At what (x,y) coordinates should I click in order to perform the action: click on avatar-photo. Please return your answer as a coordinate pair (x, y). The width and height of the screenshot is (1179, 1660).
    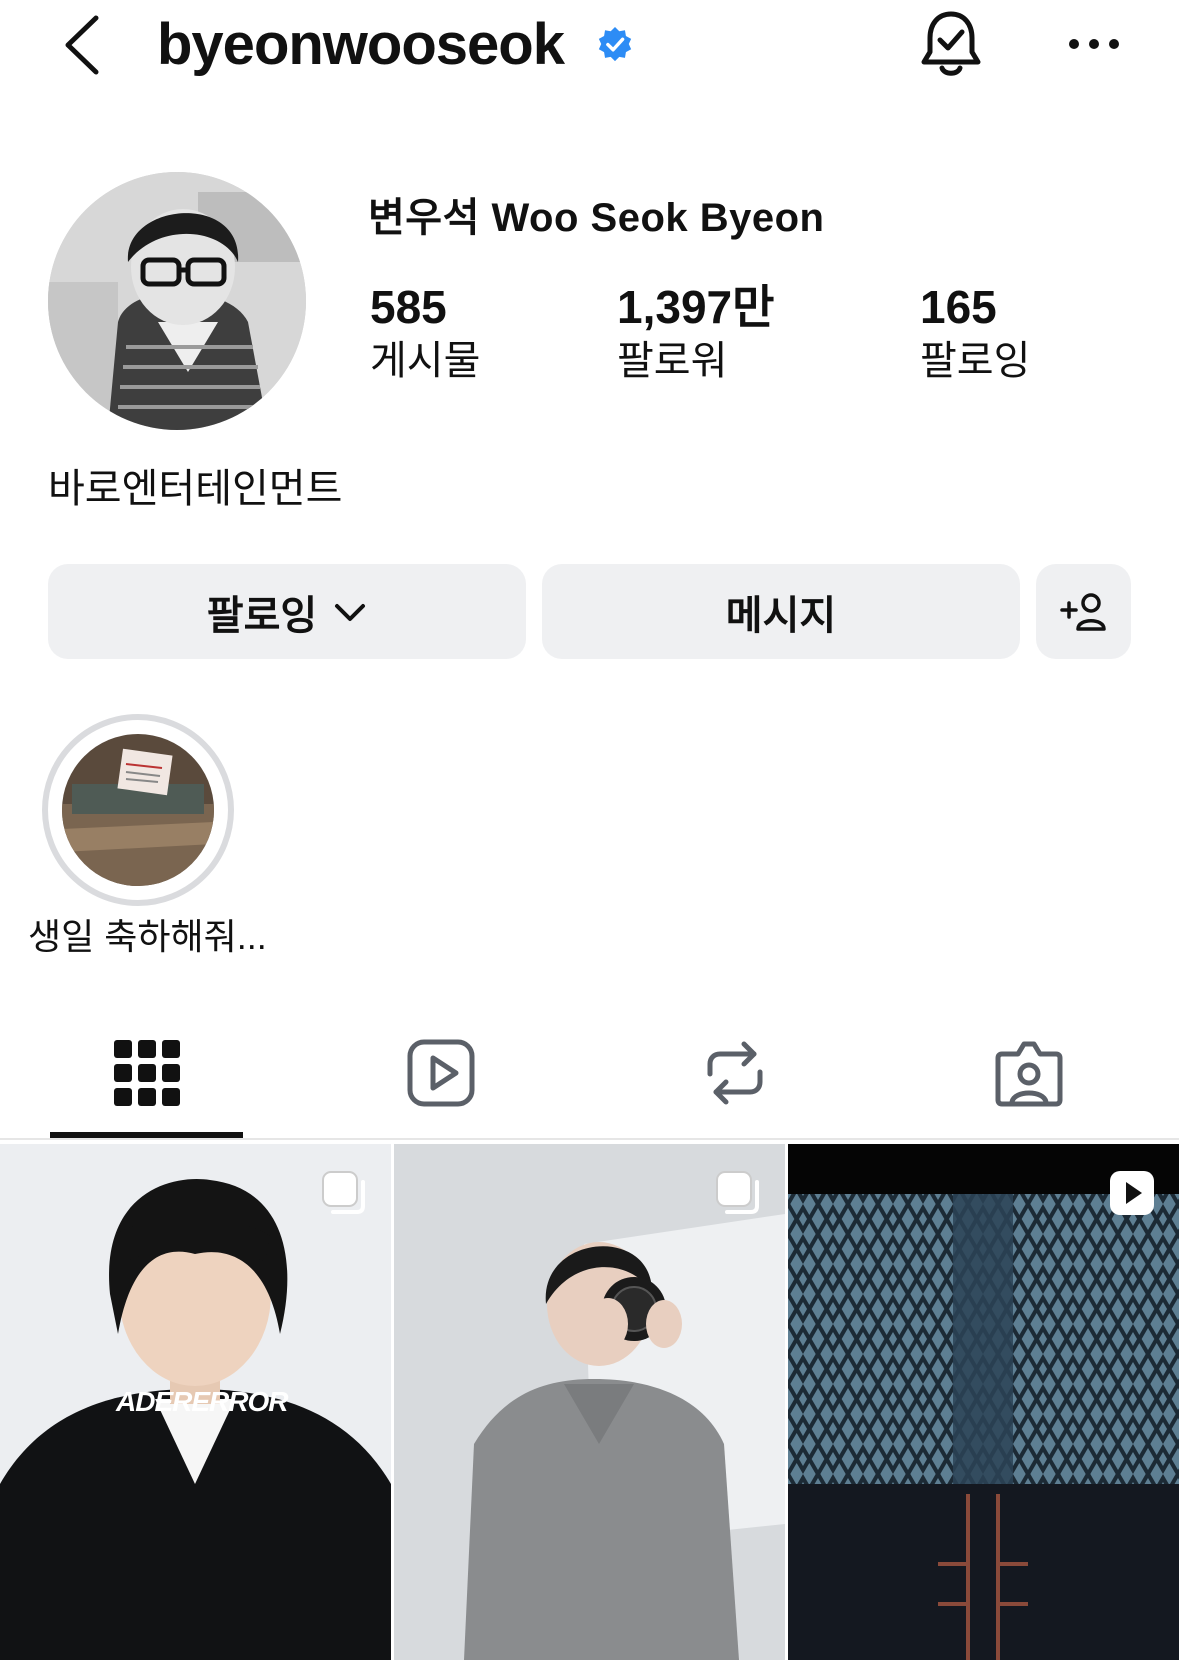
    Looking at the image, I should click on (177, 301).